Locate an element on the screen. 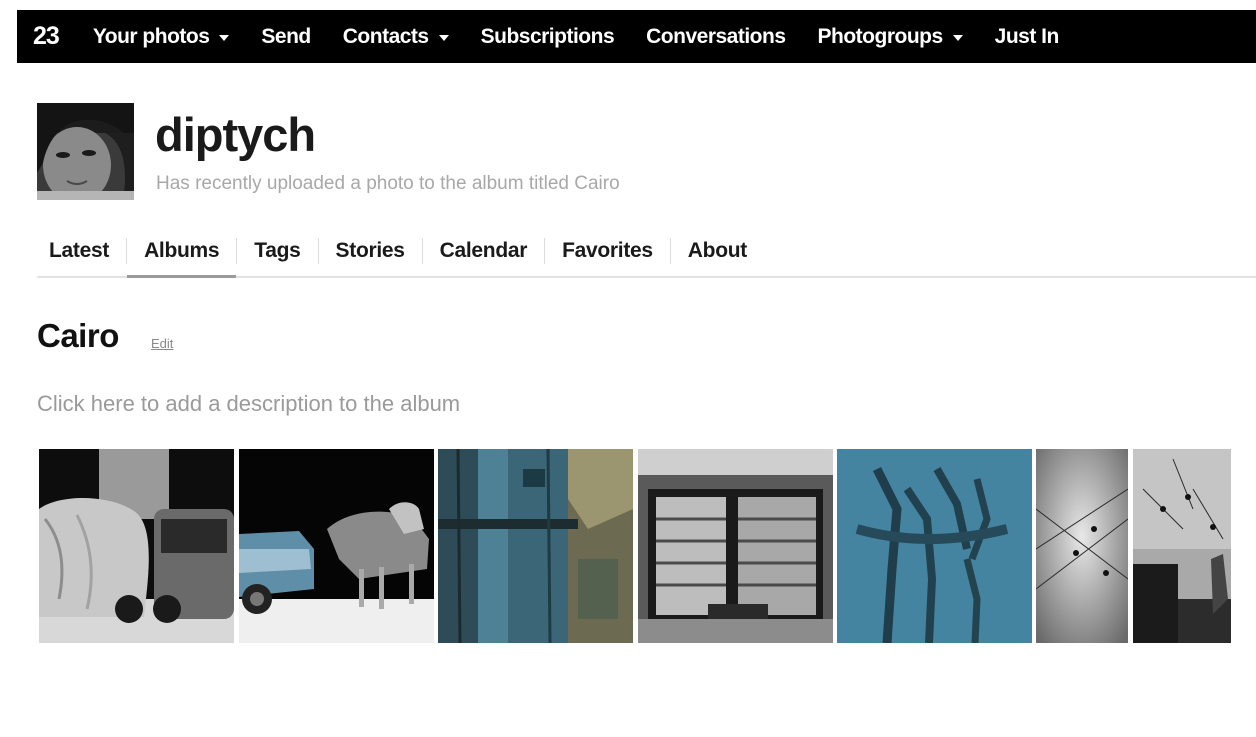  nav-photogroups-label: Photogroups is located at coordinates (880, 36).